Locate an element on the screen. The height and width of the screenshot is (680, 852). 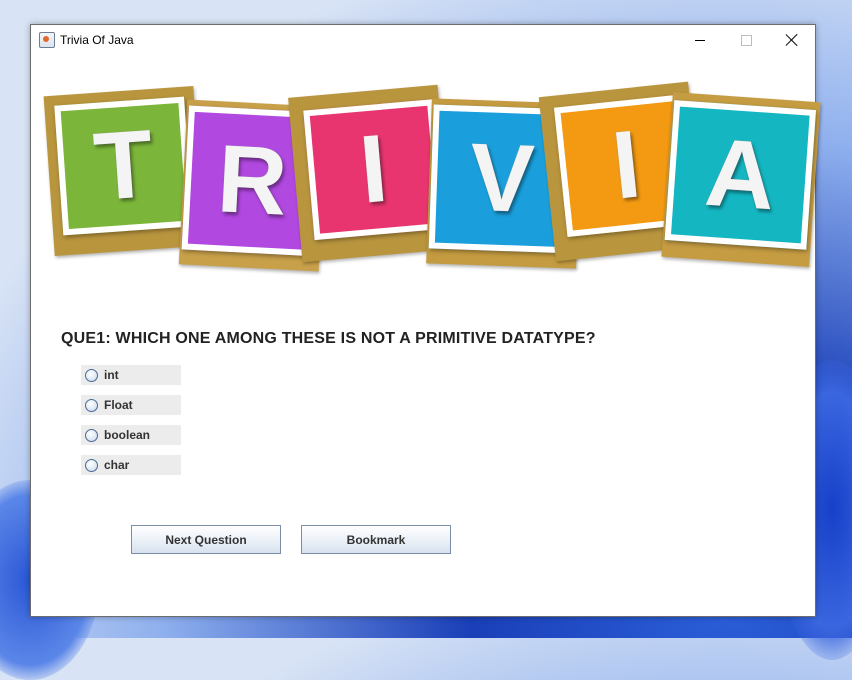
banner-tile-a: A is located at coordinates (741, 179).